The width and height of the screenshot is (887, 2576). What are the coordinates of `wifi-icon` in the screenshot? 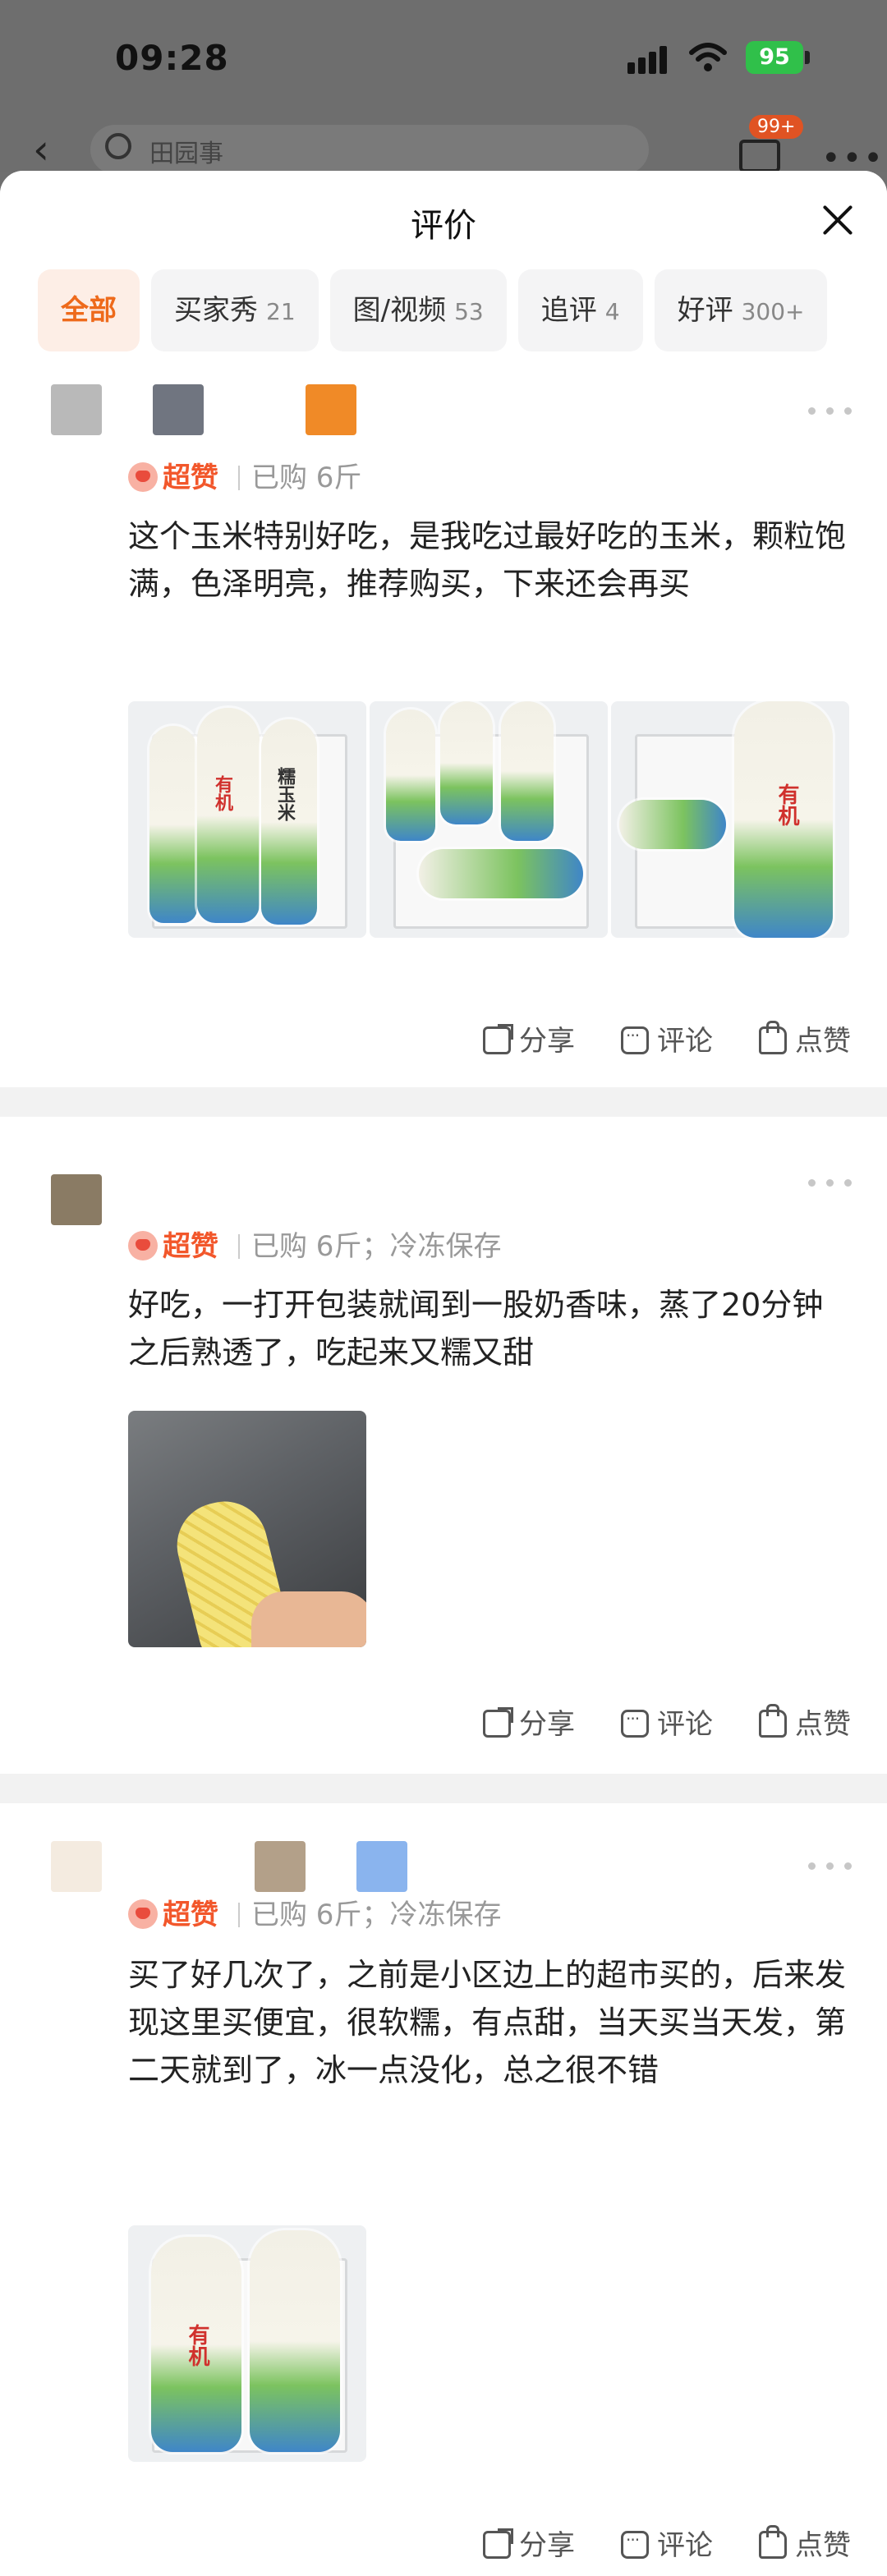 It's located at (708, 57).